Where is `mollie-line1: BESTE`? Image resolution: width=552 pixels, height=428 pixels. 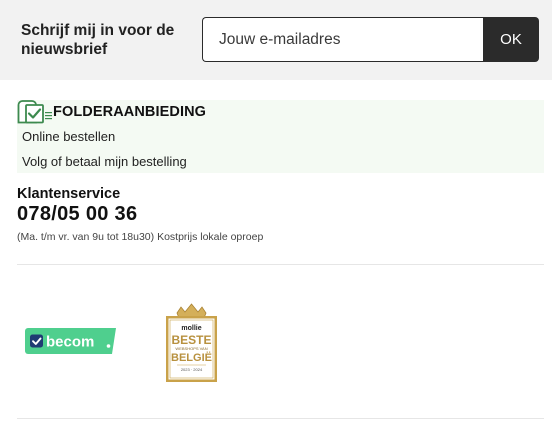 mollie-line1: BESTE is located at coordinates (191, 340).